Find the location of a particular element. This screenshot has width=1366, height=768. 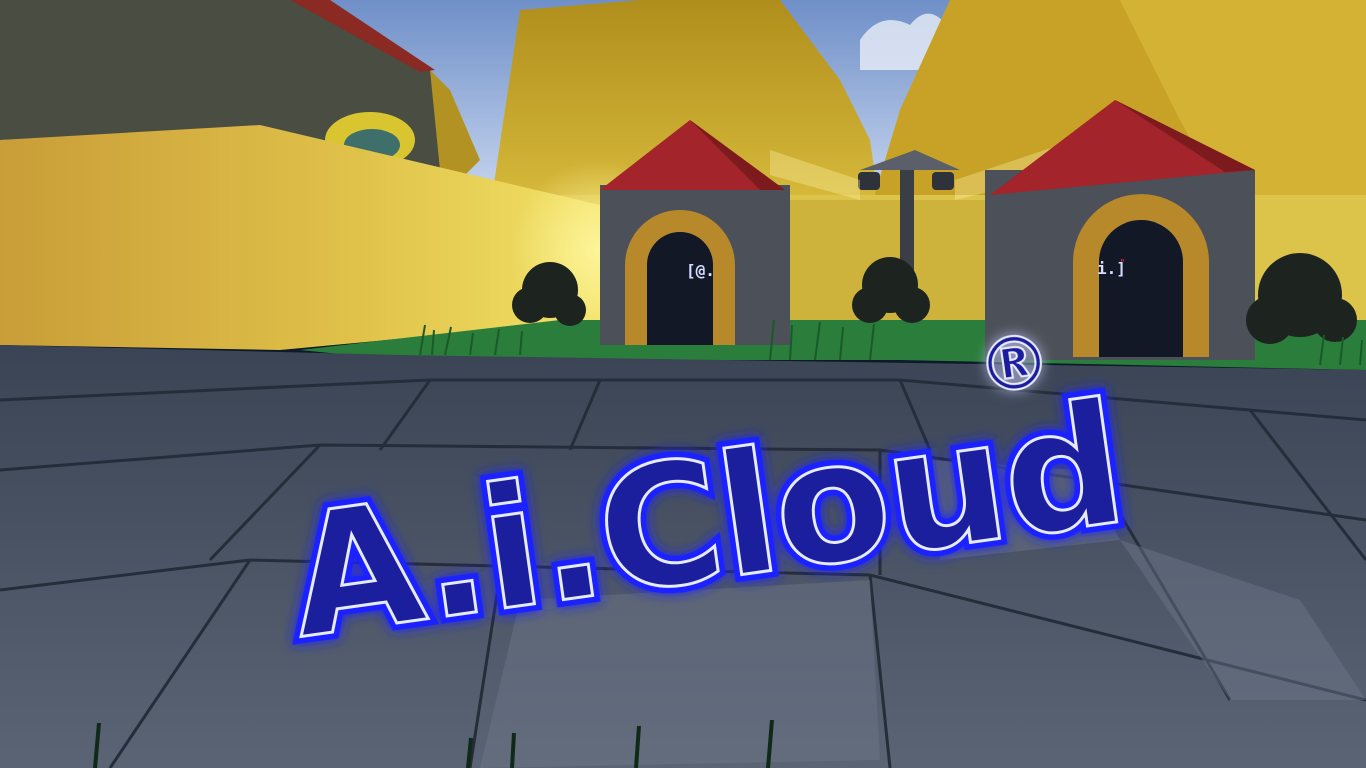

left-house-doorway is located at coordinates (680, 288).